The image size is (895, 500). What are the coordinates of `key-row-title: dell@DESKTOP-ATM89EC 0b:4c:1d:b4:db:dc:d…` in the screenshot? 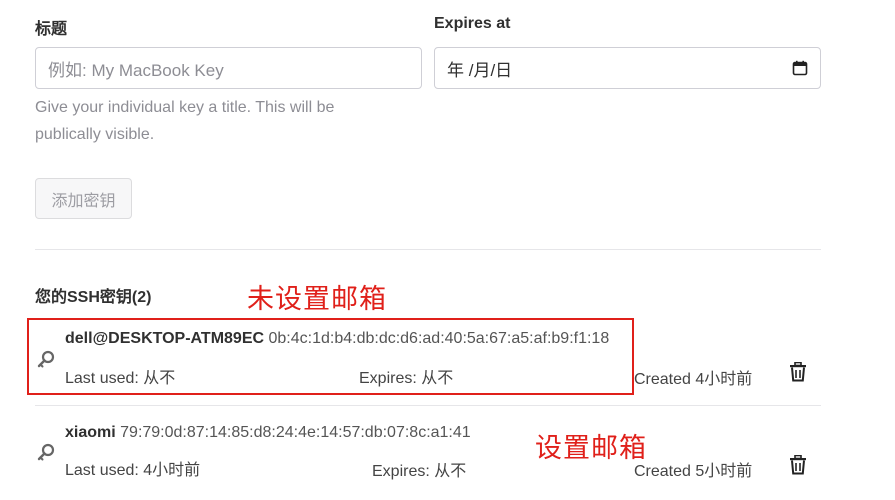 It's located at (337, 339).